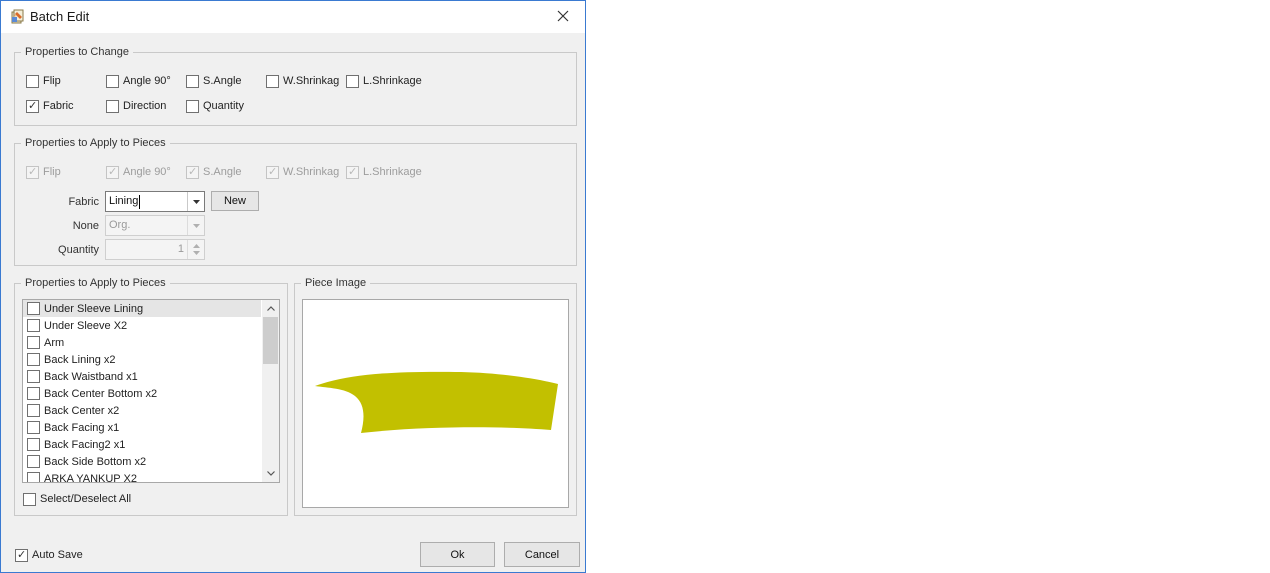 The height and width of the screenshot is (573, 1270). I want to click on list-item: Back Lining x2, so click(142, 359).